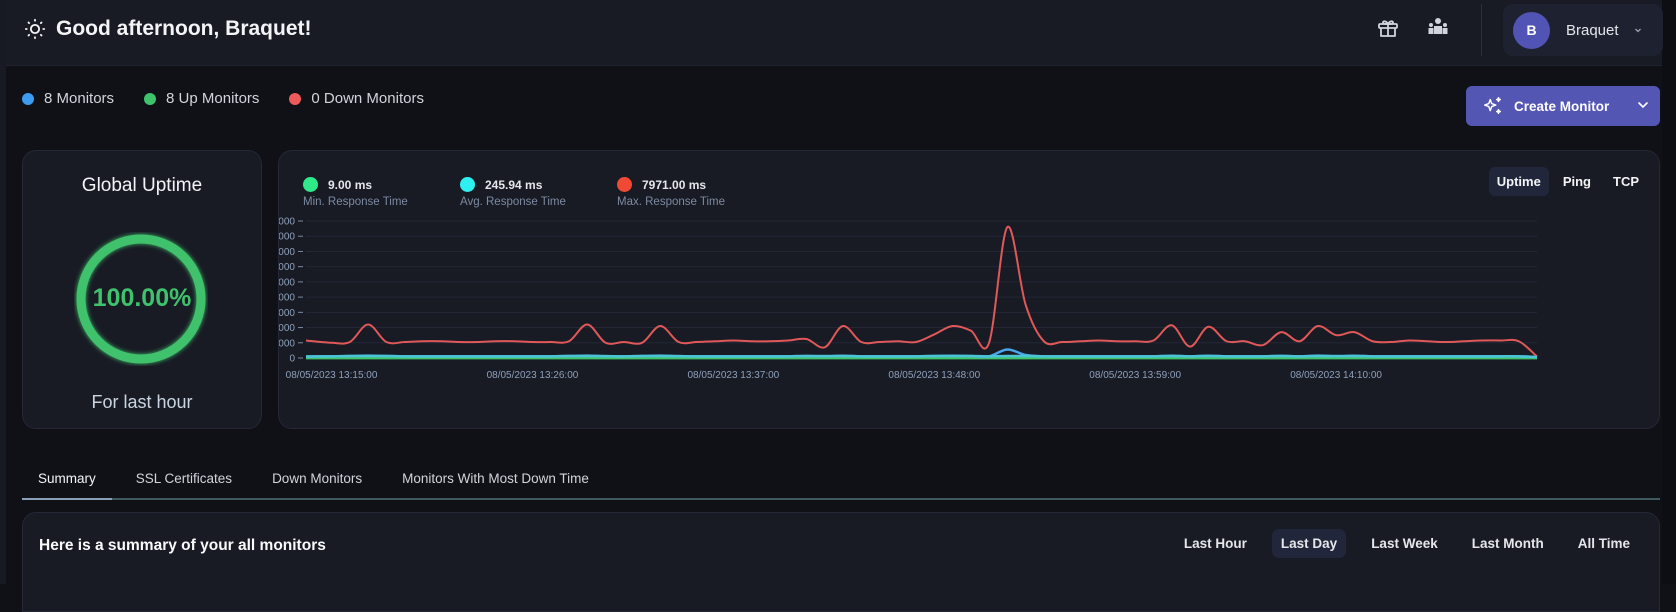  I want to click on sidebar-edge, so click(3, 292).